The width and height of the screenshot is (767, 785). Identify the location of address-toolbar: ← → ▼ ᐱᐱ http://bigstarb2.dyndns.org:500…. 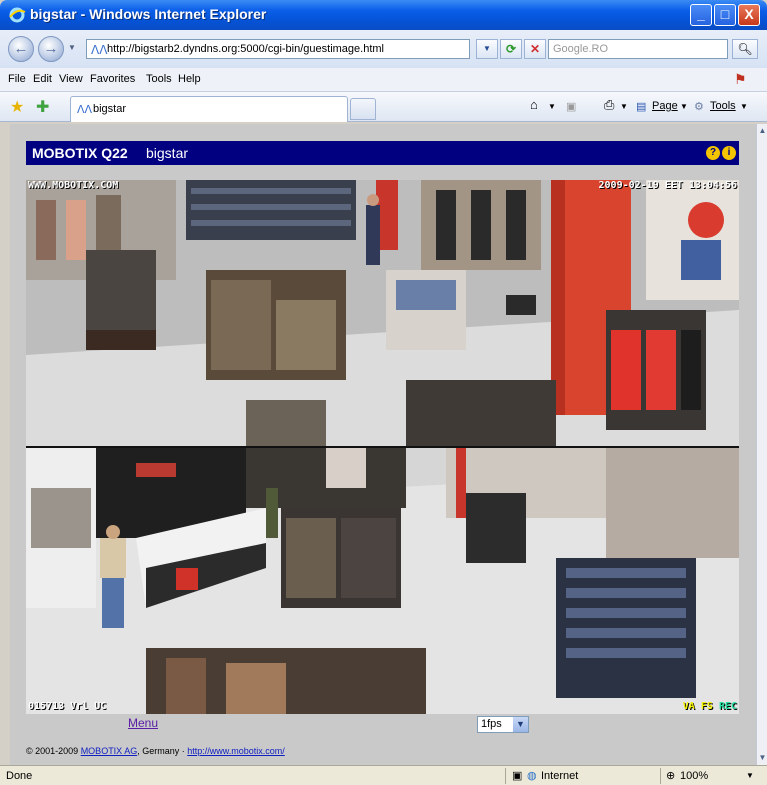
(383, 49).